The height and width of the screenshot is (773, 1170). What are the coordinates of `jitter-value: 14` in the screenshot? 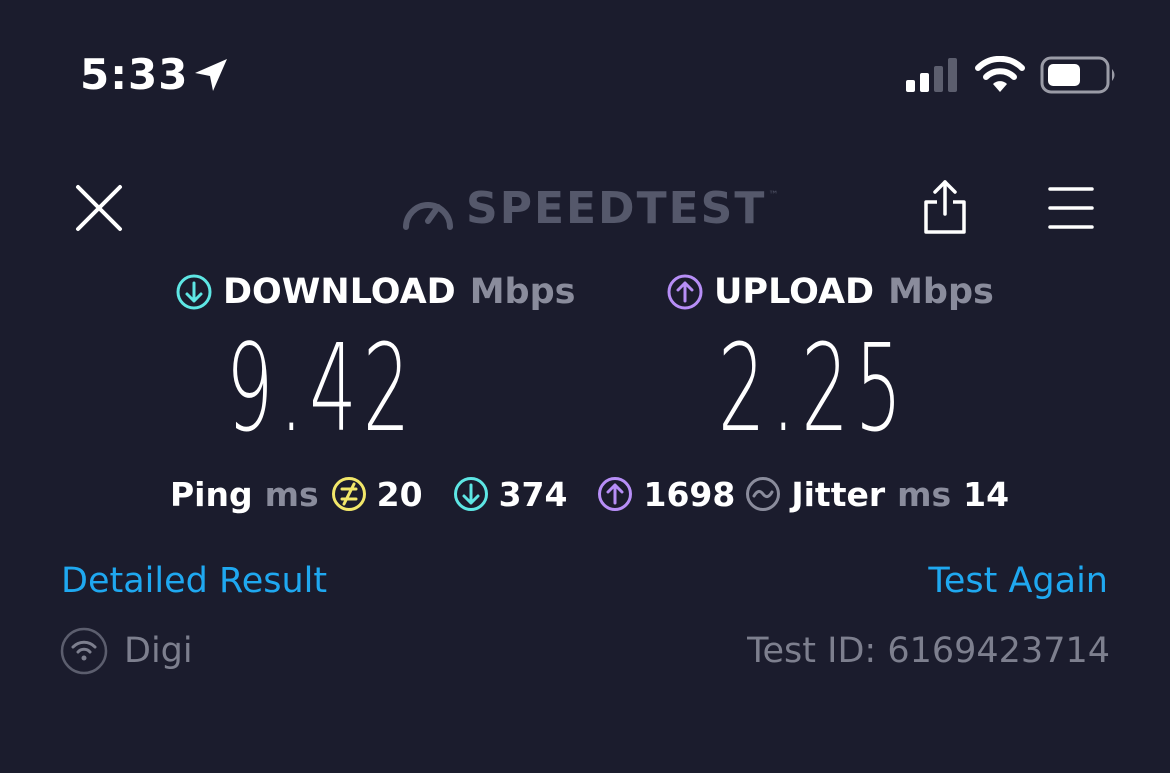 It's located at (986, 494).